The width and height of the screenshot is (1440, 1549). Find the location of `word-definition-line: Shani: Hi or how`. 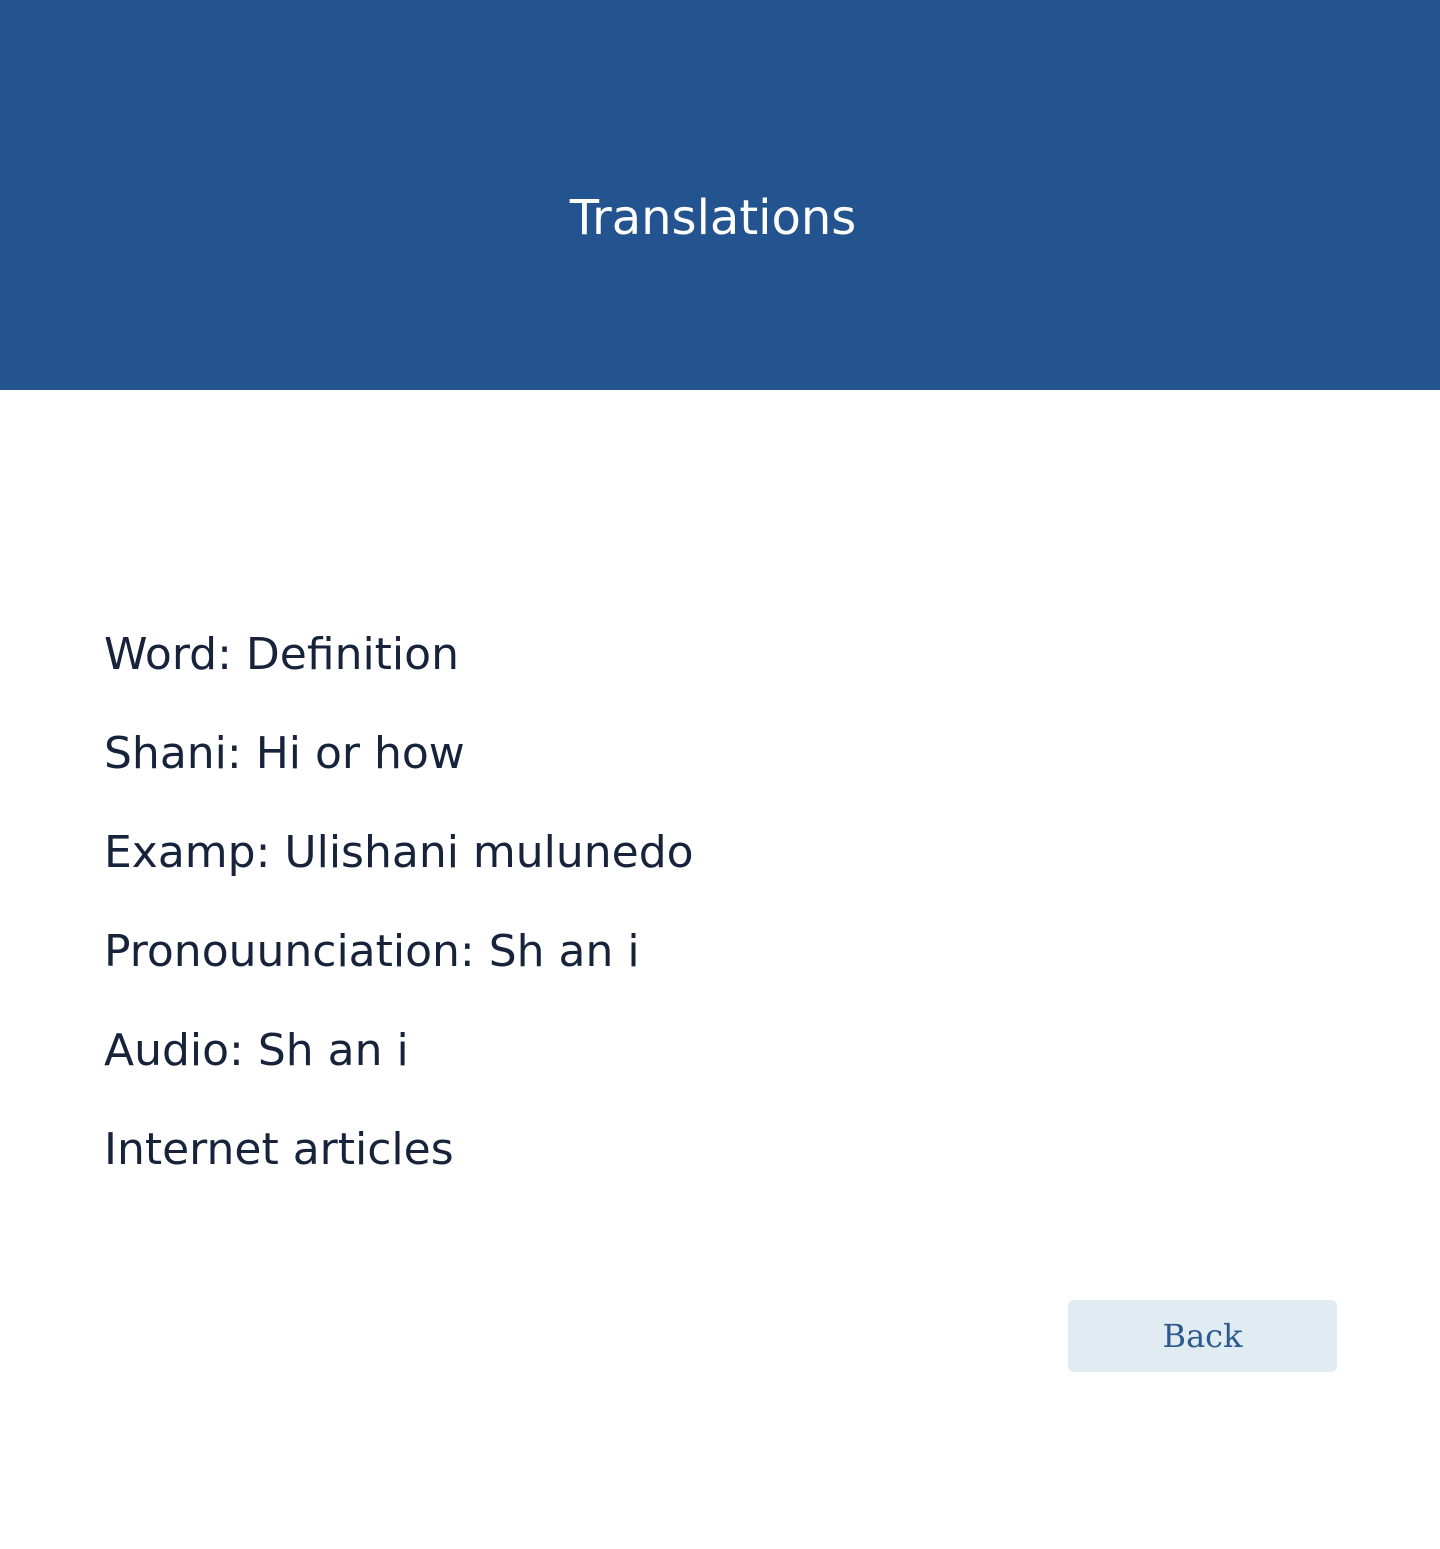

word-definition-line: Shani: Hi or how is located at coordinates (284, 753).